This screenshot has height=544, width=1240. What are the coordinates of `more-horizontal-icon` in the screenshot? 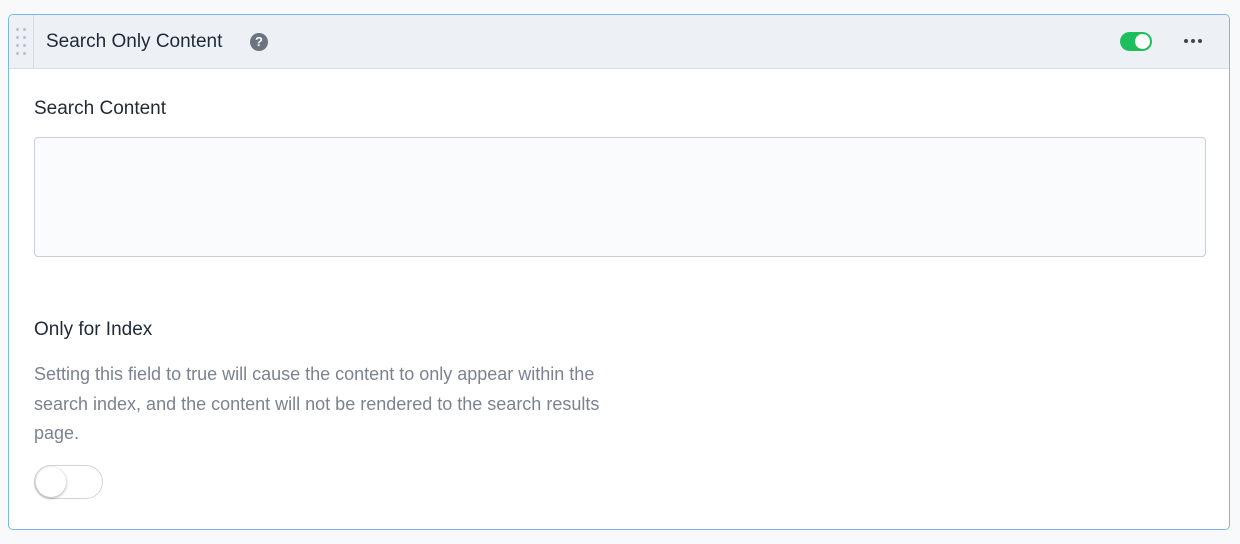 It's located at (1193, 40).